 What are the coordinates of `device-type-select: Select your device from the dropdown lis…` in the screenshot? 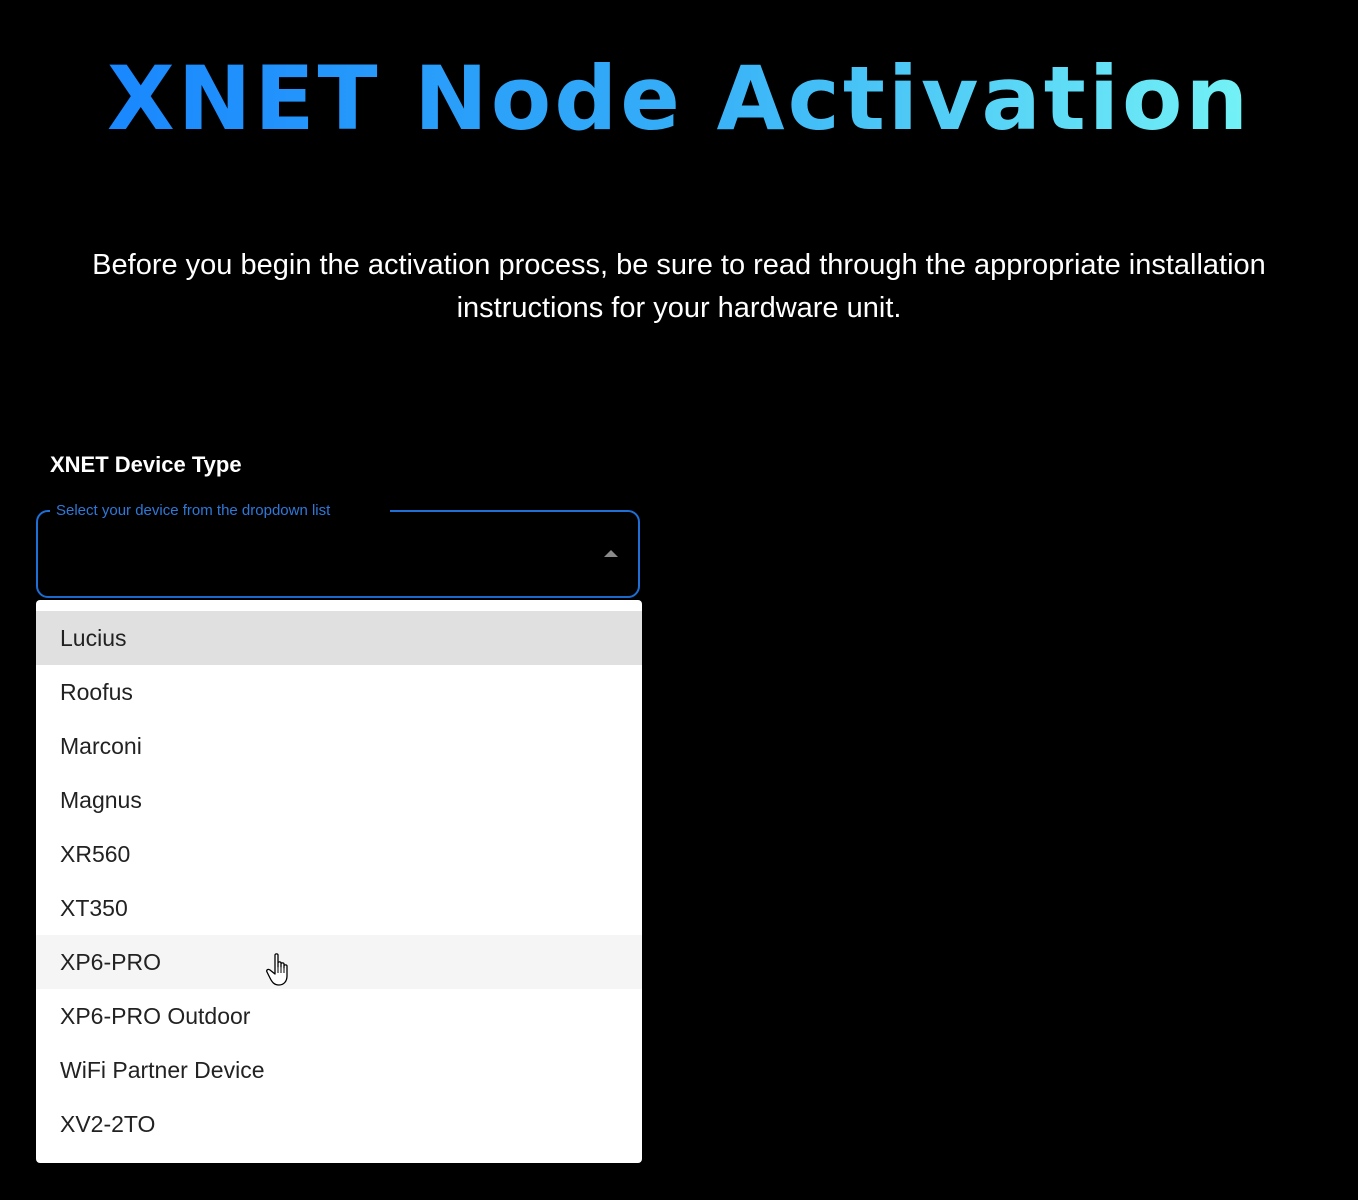 It's located at (338, 550).